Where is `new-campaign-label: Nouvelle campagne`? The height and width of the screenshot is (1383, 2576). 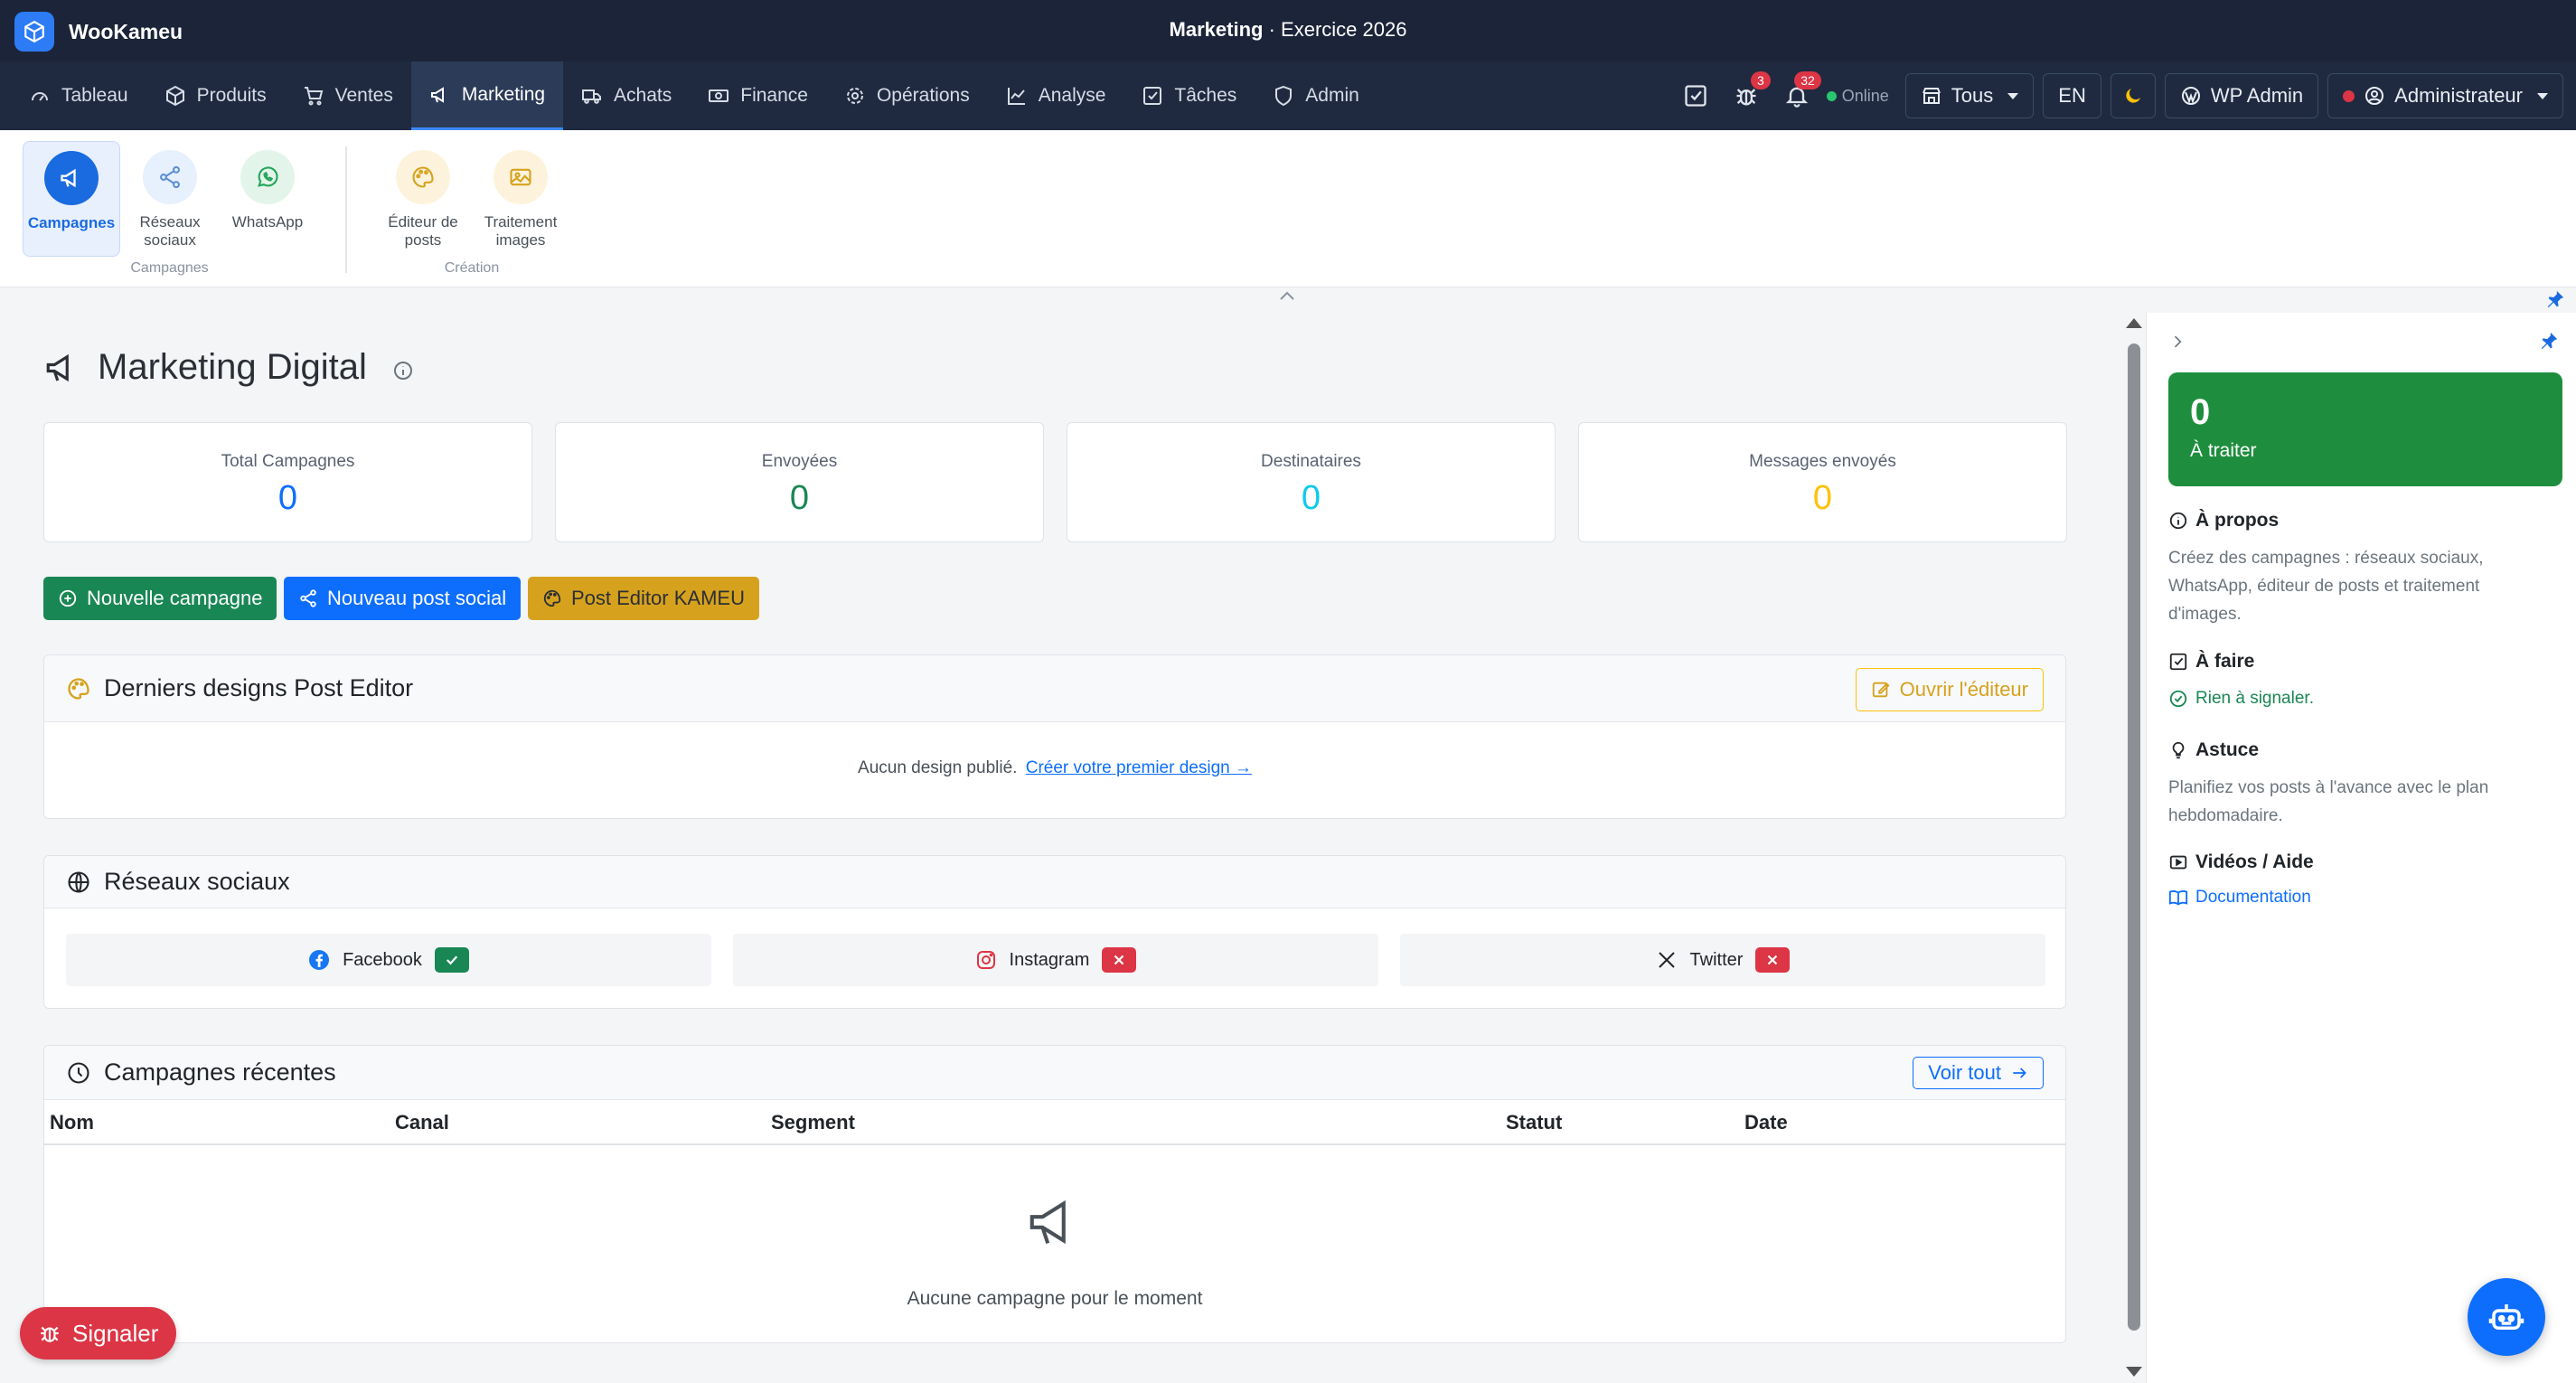 new-campaign-label: Nouvelle campagne is located at coordinates (175, 598).